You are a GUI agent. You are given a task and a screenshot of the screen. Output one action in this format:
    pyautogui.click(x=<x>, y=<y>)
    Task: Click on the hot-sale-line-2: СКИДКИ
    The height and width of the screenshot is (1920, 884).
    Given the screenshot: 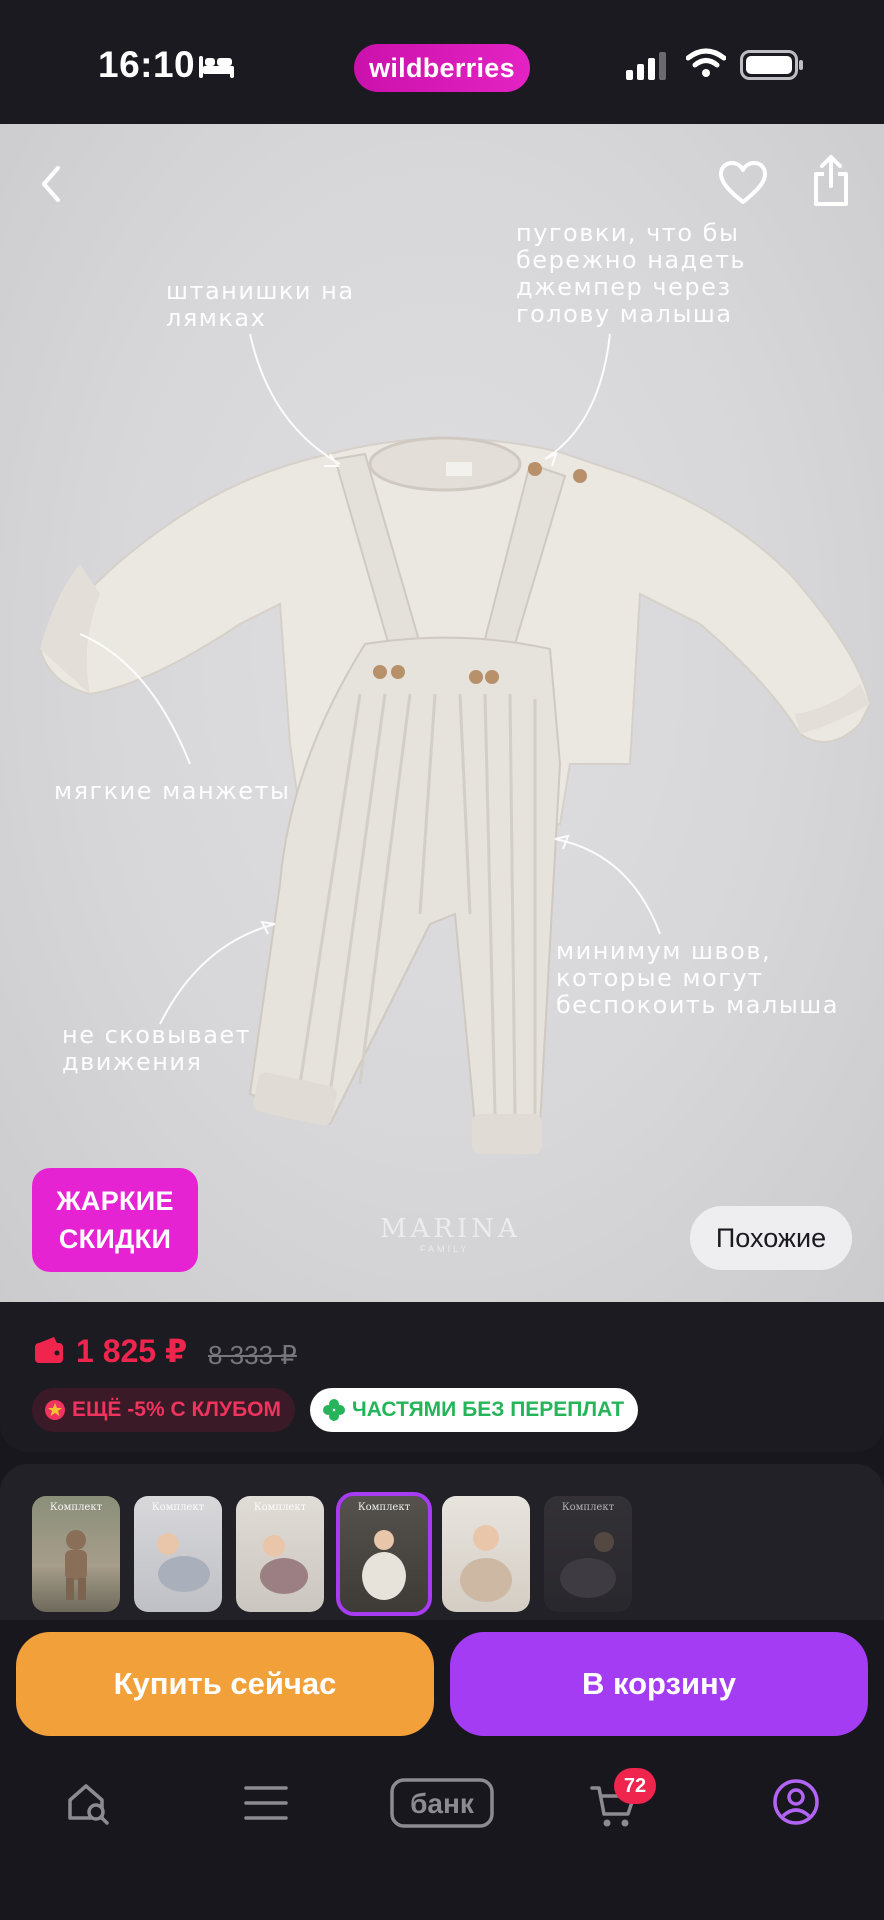 What is the action you would take?
    pyautogui.click(x=115, y=1239)
    